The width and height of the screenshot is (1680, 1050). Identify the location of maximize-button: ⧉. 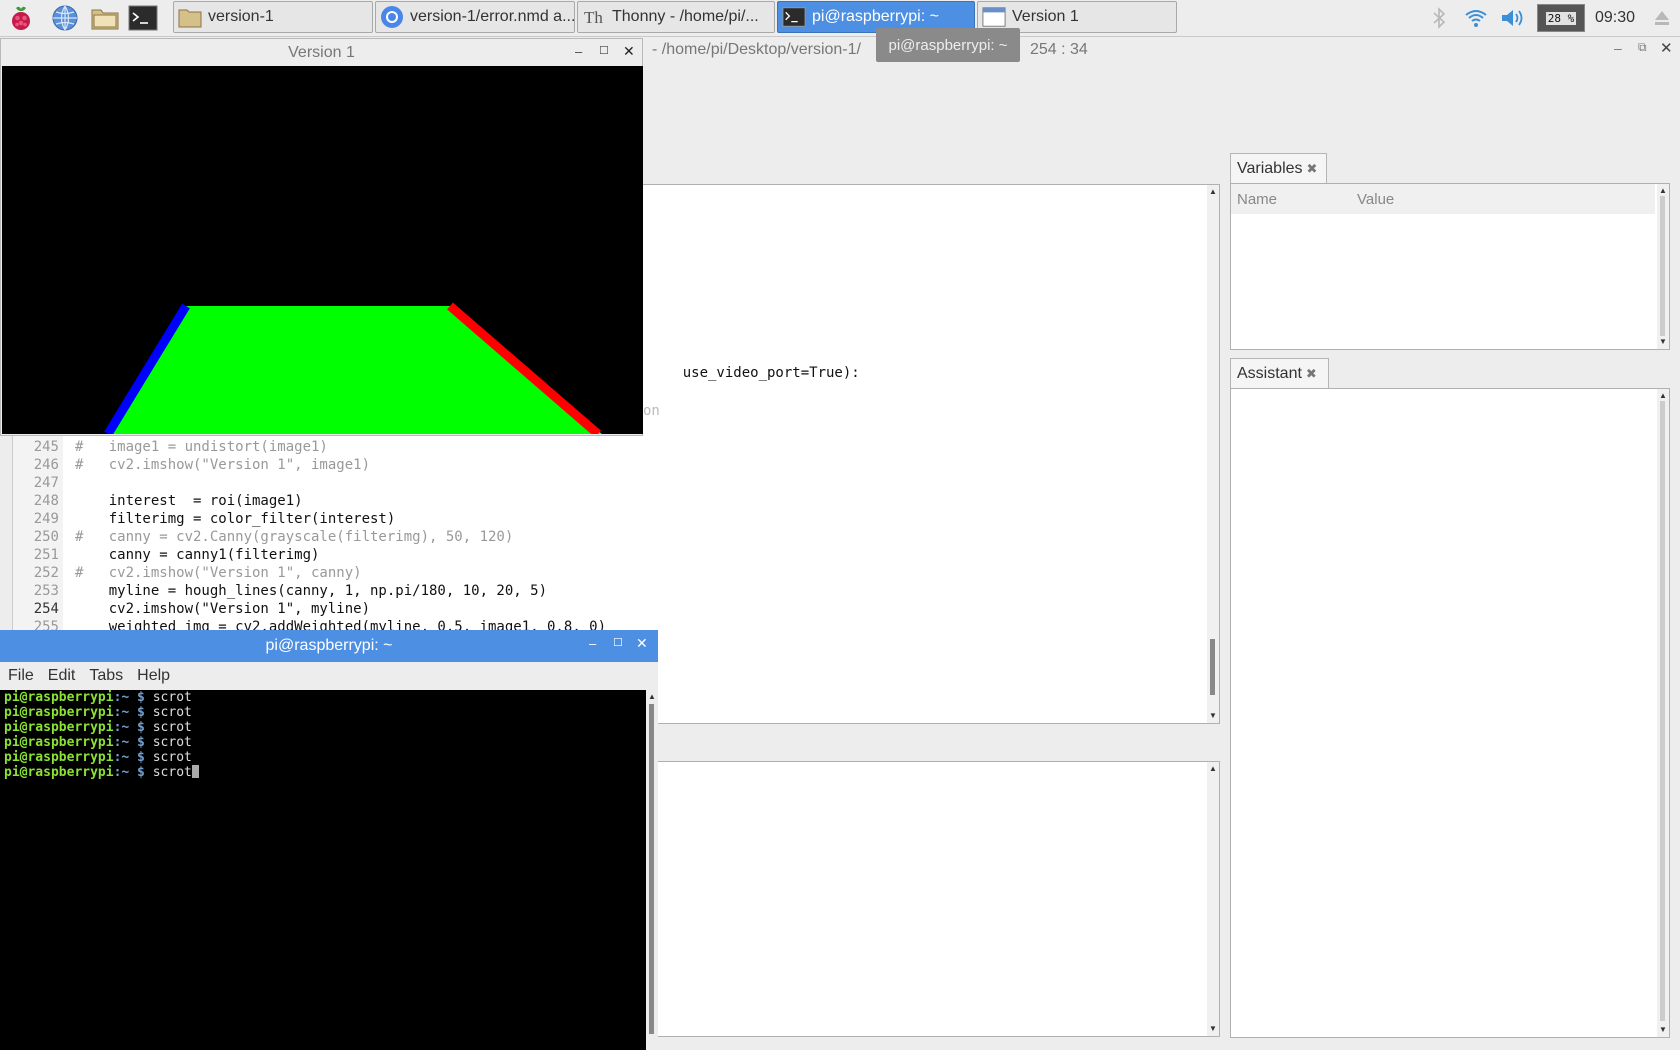
(1642, 47).